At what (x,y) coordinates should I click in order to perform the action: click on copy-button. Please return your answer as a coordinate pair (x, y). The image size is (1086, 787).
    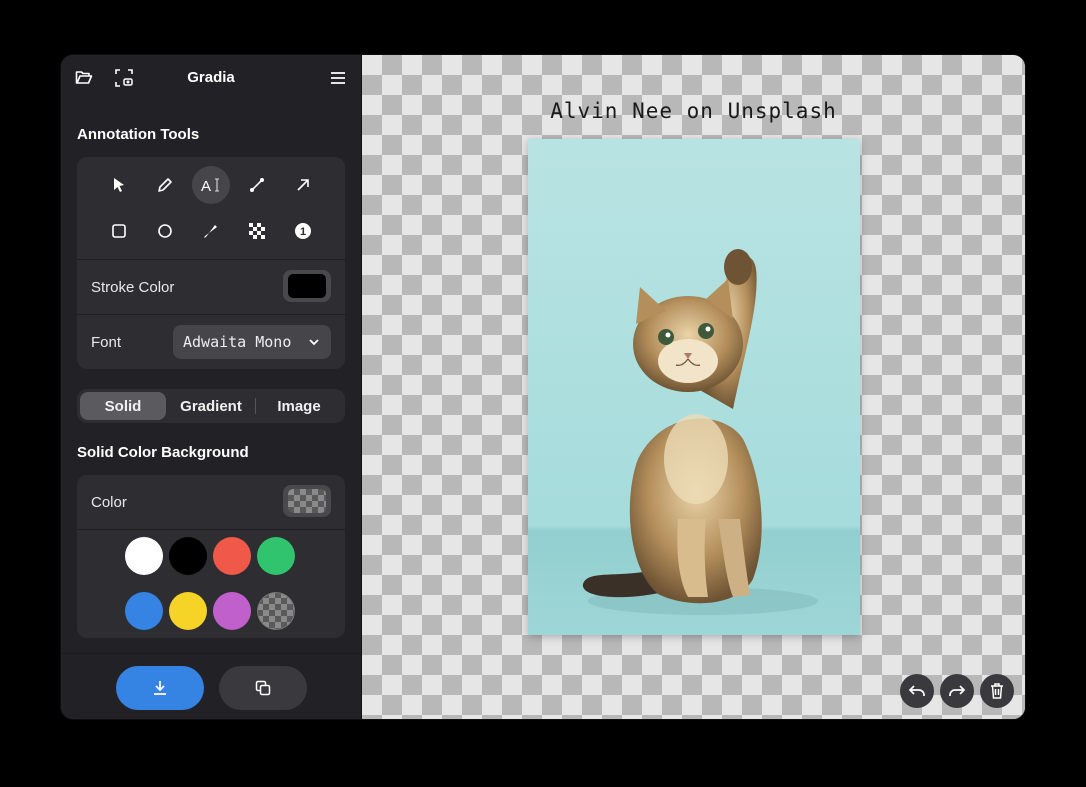
    Looking at the image, I should click on (263, 688).